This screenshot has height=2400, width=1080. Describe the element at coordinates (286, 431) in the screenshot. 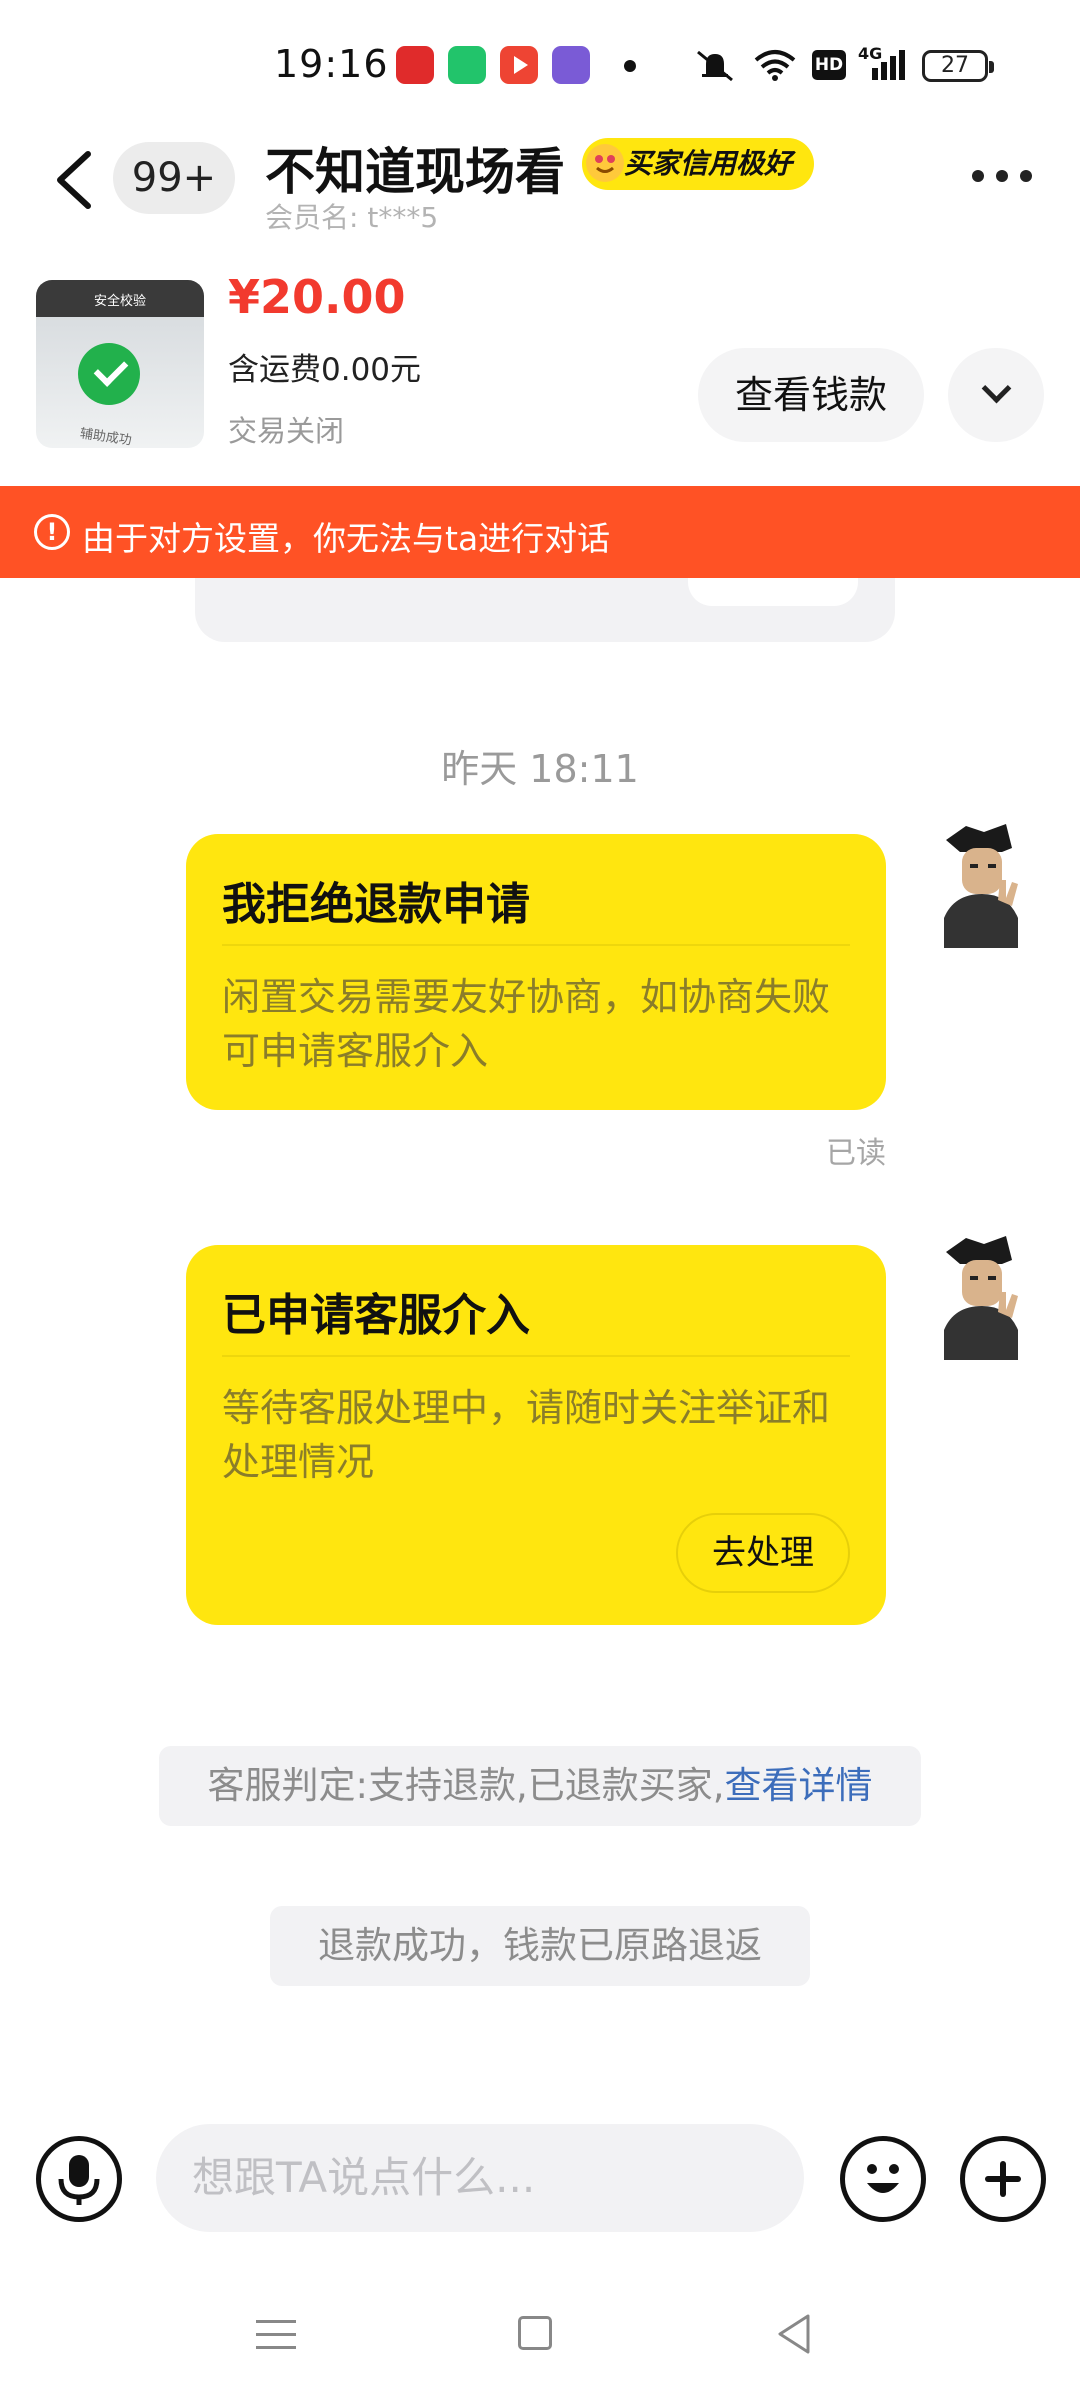

I see `trade-status: 交易关闭` at that location.